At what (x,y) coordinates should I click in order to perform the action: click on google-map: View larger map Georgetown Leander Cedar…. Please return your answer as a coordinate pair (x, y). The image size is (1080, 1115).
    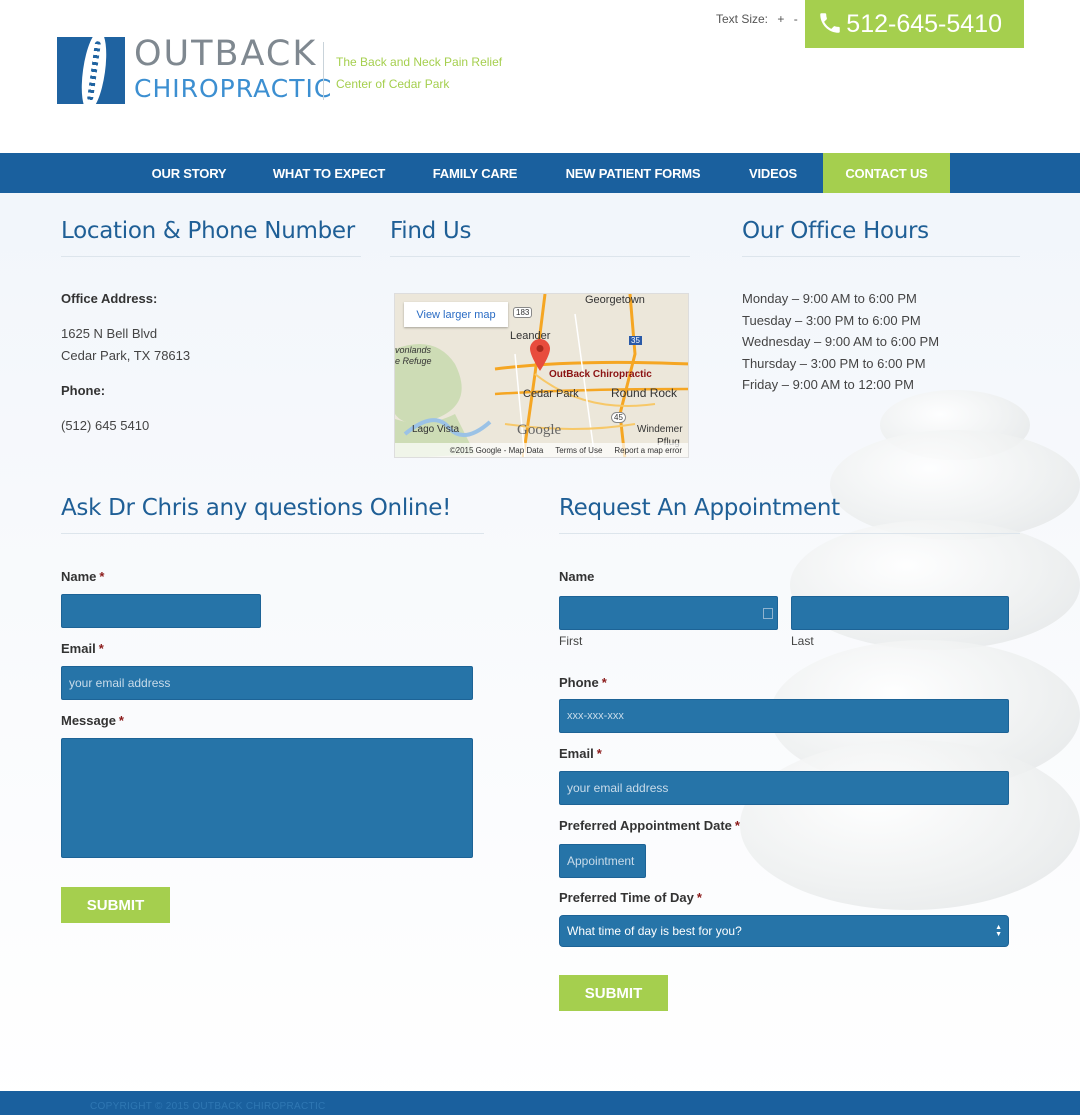
    Looking at the image, I should click on (541, 375).